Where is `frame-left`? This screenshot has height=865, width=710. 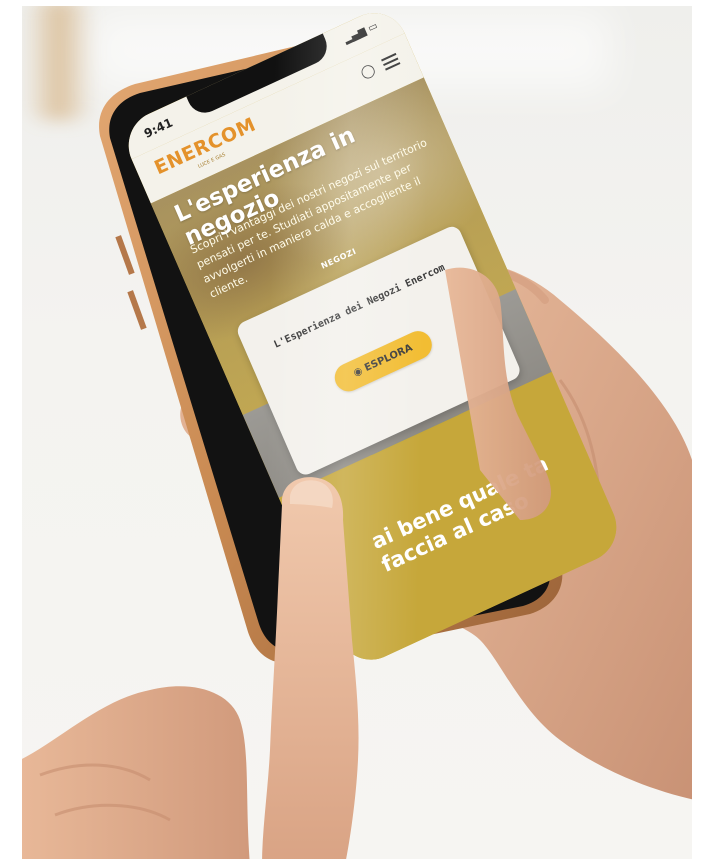 frame-left is located at coordinates (11, 432).